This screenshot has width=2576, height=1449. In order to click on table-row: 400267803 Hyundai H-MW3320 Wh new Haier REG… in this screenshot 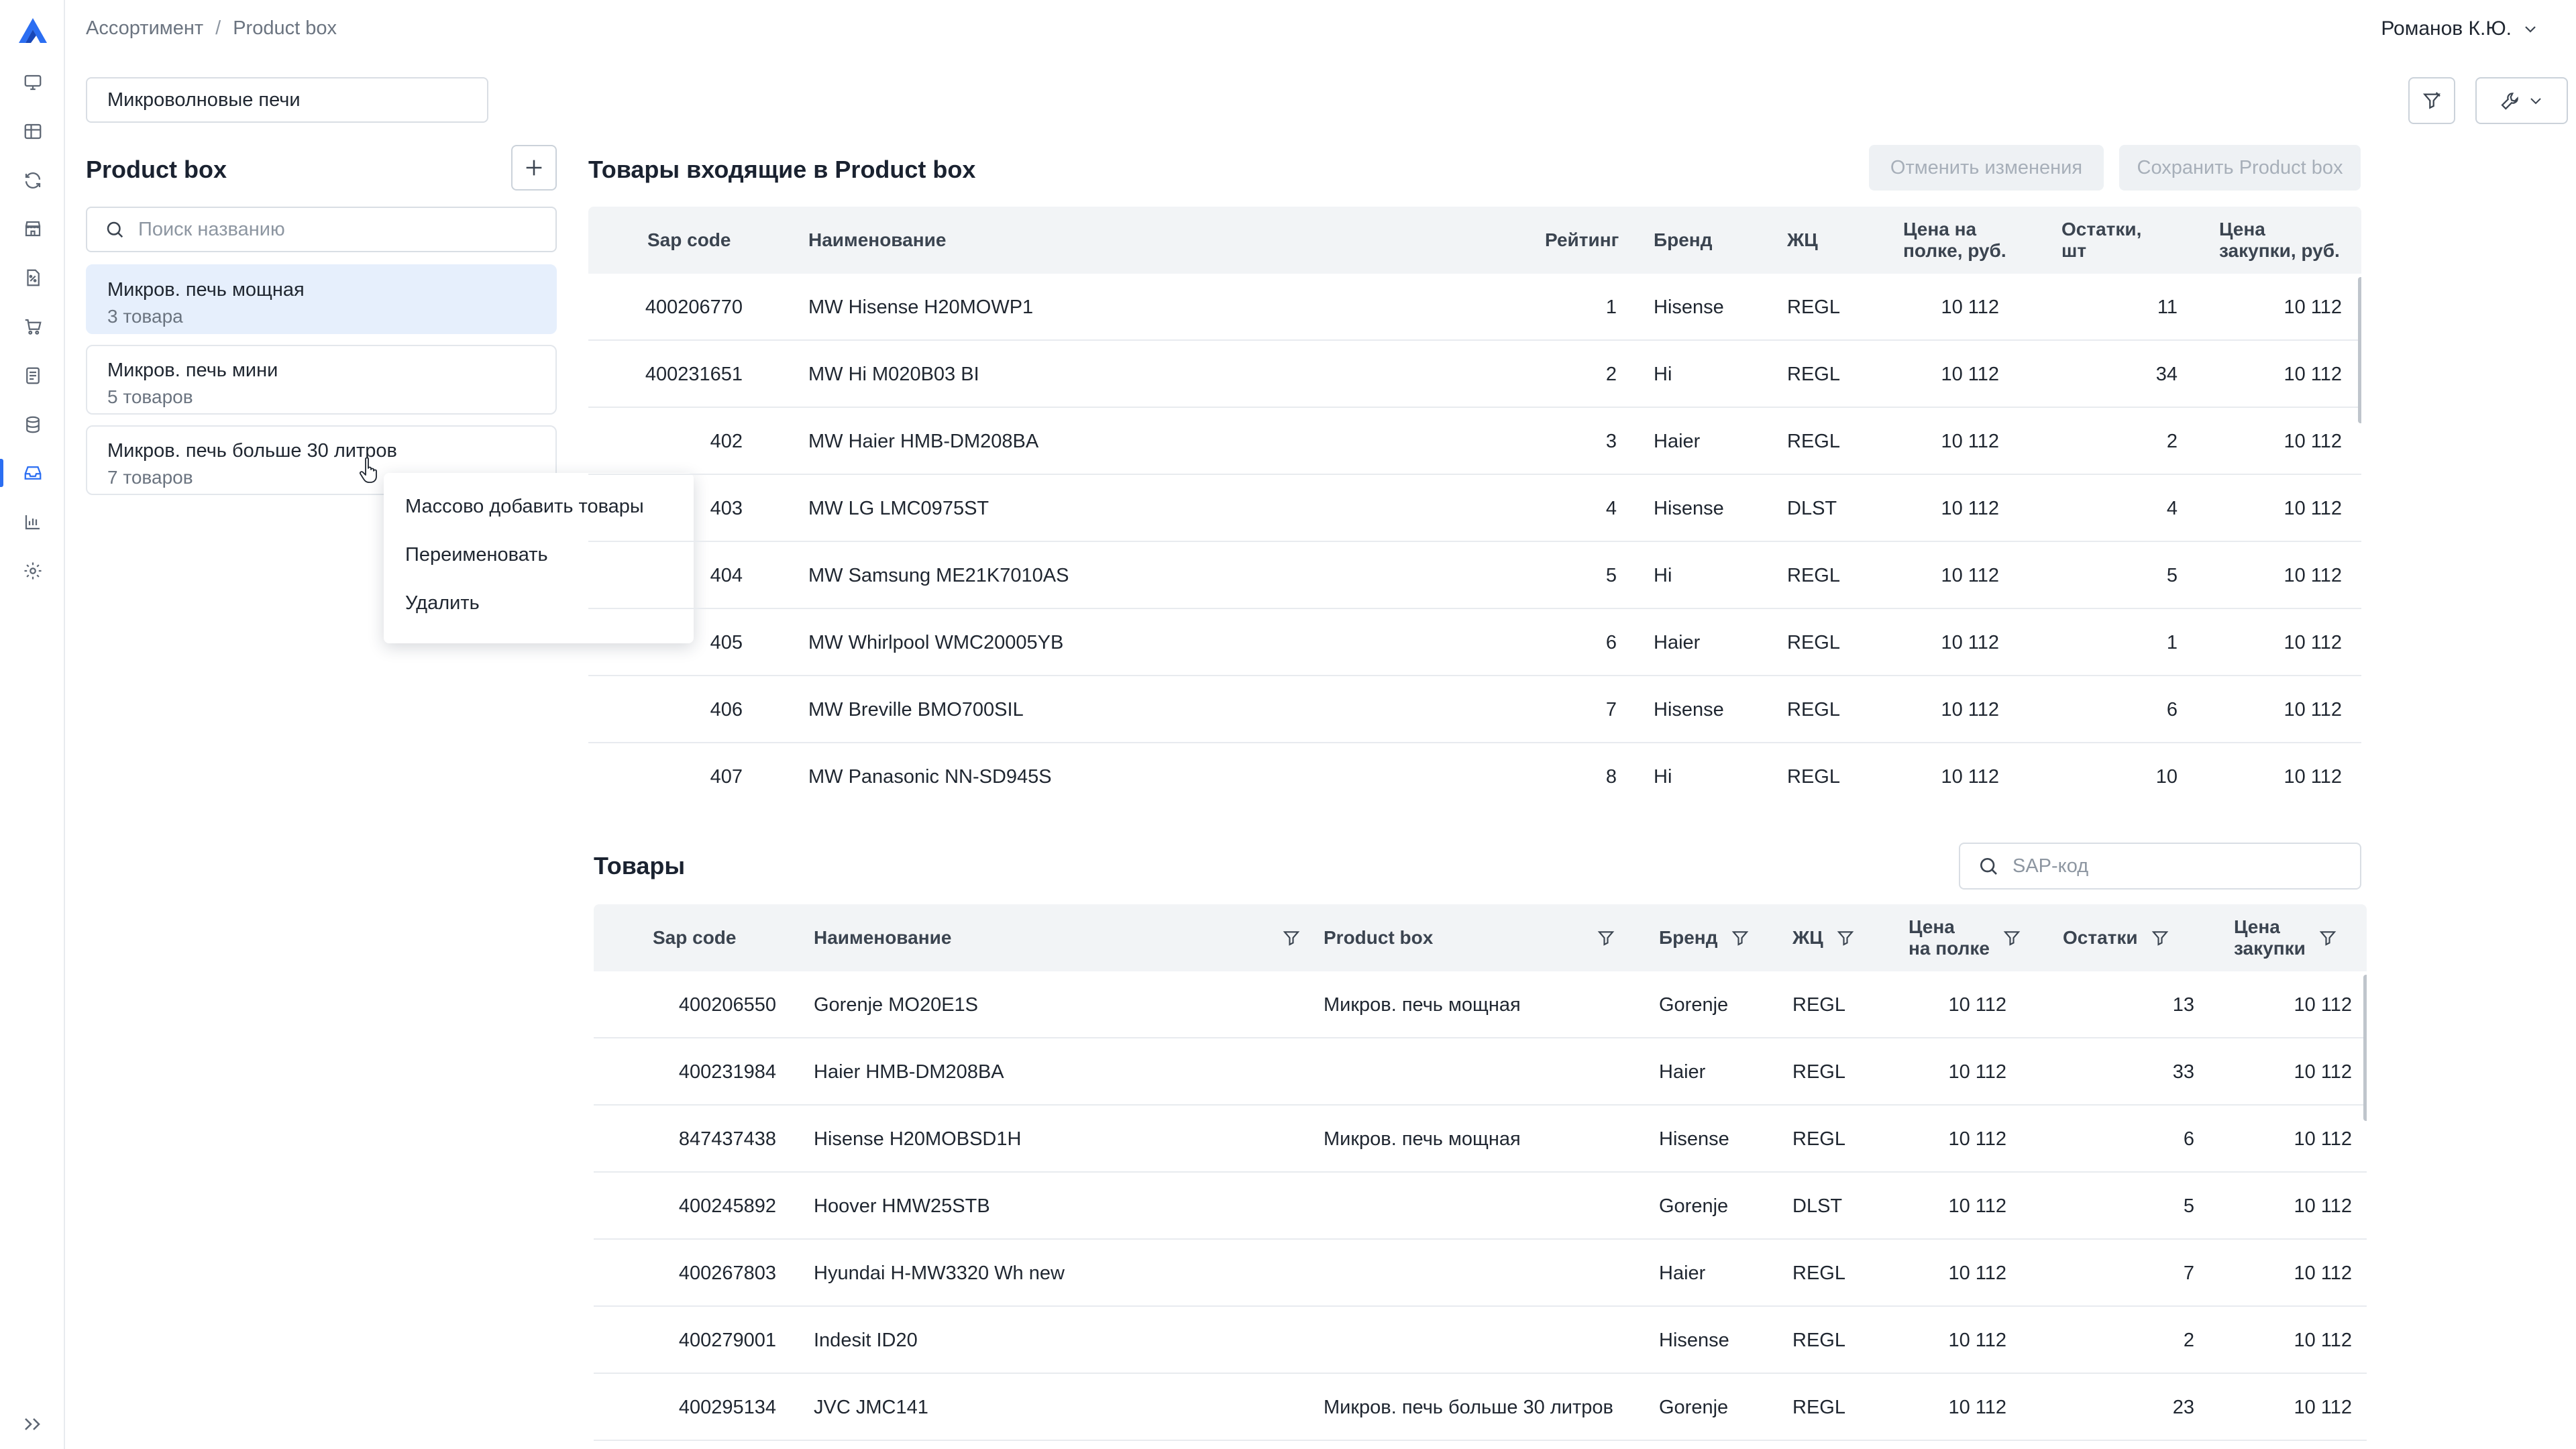, I will do `click(1480, 1273)`.